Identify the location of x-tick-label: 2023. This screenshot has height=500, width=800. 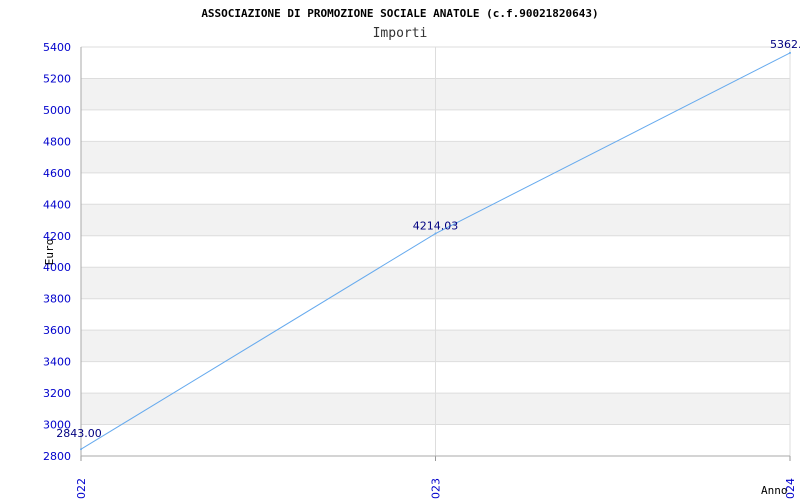
(436, 489).